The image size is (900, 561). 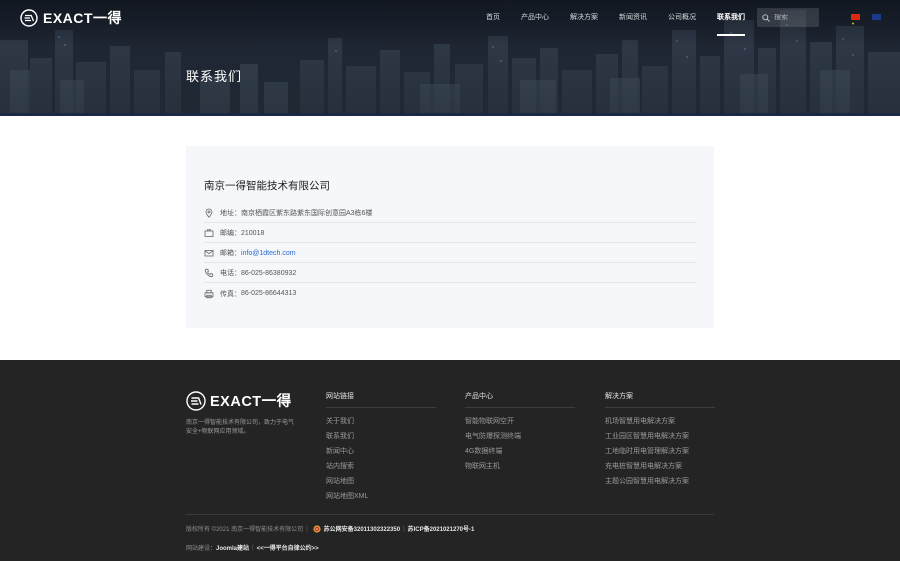 I want to click on icp-record-link: 苏ICP备2021021270号-1, so click(x=441, y=528).